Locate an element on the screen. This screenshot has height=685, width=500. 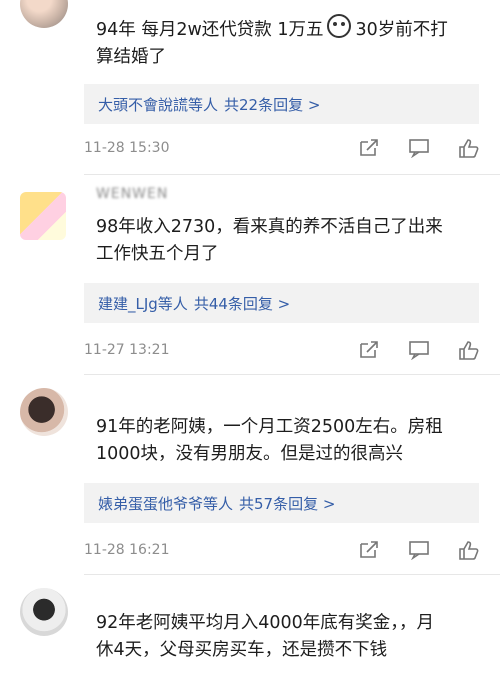
comment-text-part: 30岁前不打 is located at coordinates (401, 30).